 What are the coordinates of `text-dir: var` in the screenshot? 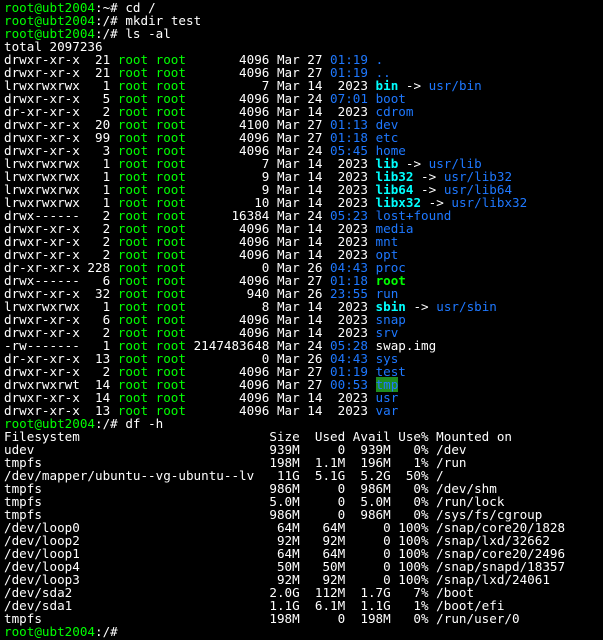 It's located at (387, 410).